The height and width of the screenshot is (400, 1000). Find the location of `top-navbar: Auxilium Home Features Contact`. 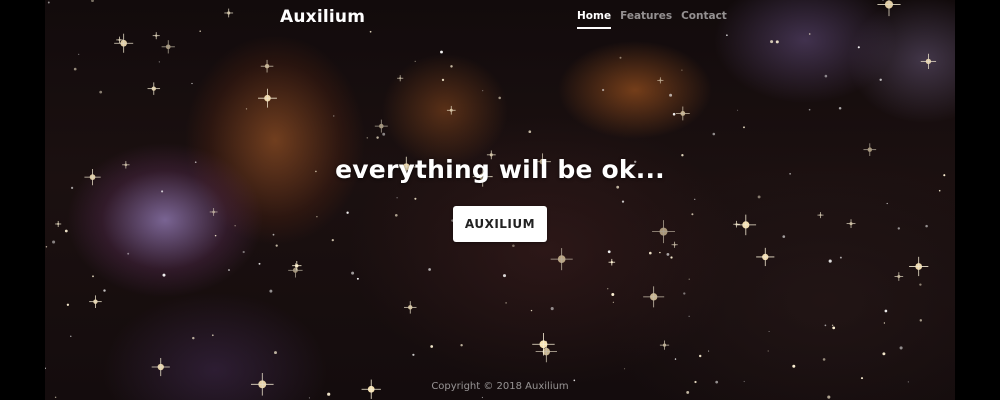

top-navbar: Auxilium Home Features Contact is located at coordinates (500, 17).